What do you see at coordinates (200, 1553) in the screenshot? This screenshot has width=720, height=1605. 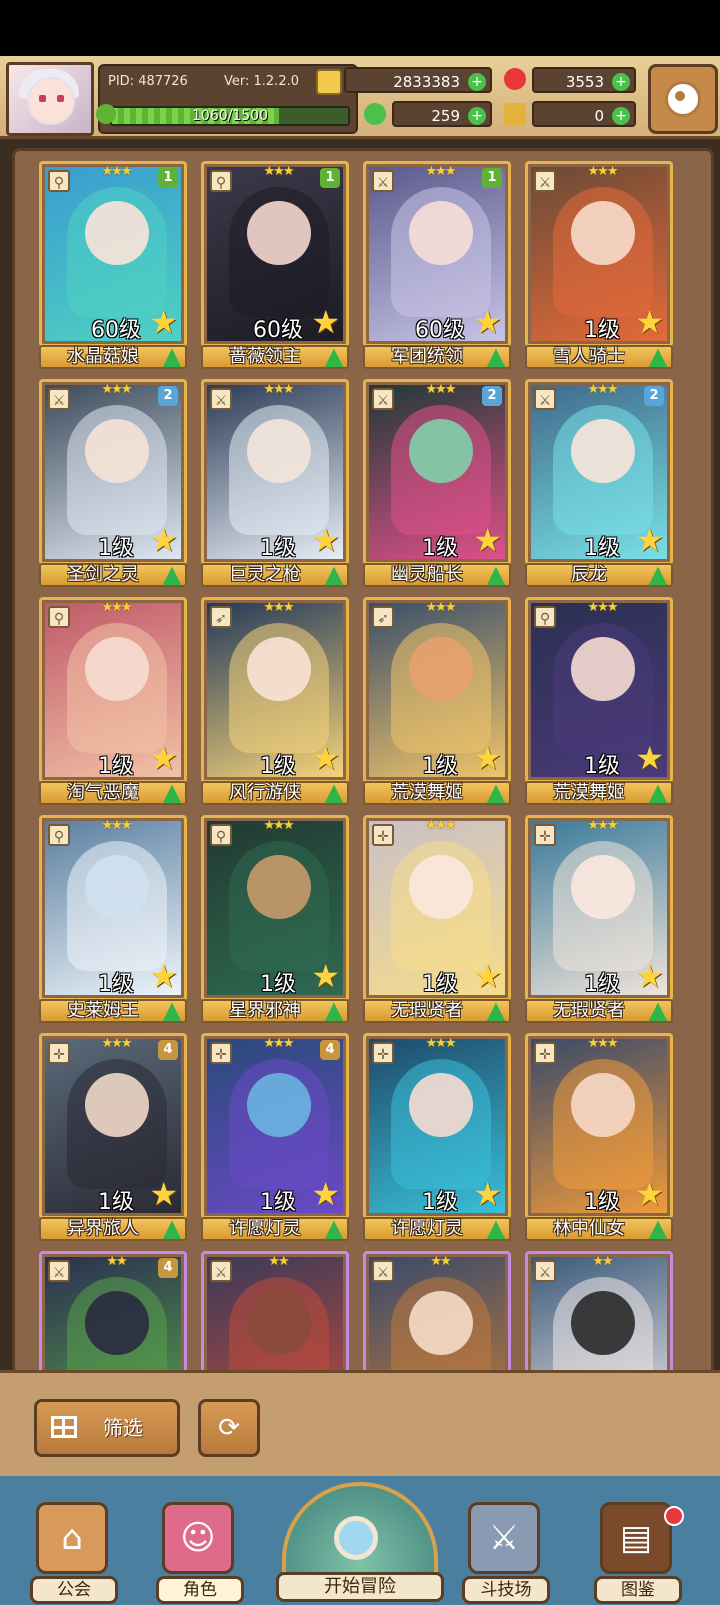 I see `nav-characters: ☺ 角色` at bounding box center [200, 1553].